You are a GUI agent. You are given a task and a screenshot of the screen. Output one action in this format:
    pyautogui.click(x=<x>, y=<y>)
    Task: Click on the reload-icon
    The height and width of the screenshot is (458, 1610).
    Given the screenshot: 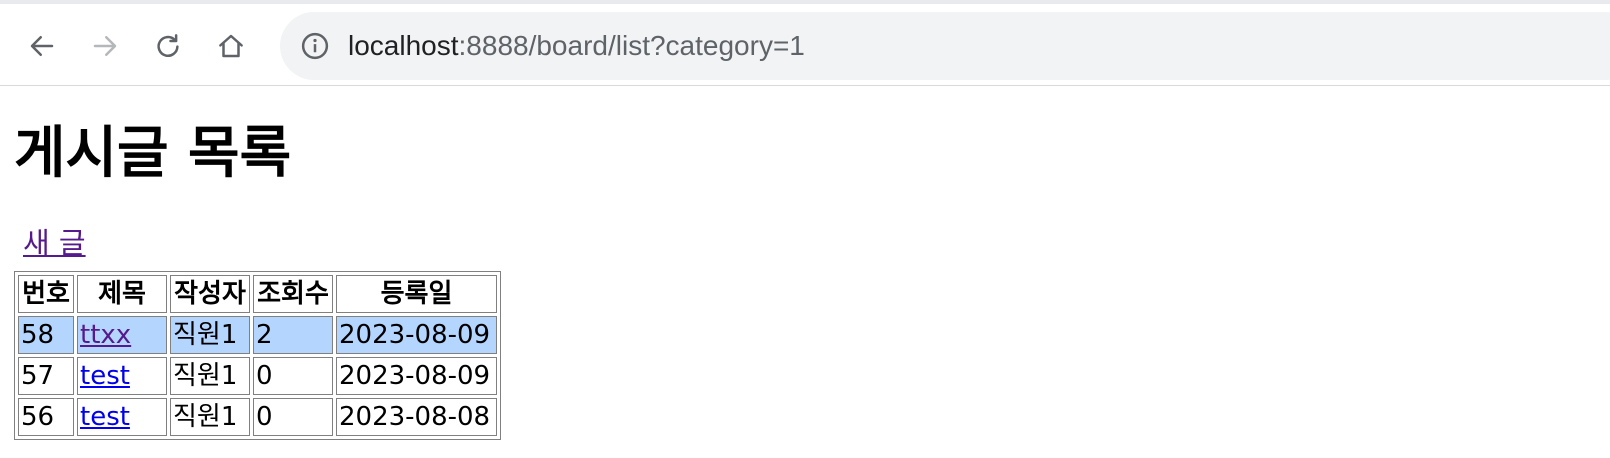 What is the action you would take?
    pyautogui.click(x=168, y=46)
    